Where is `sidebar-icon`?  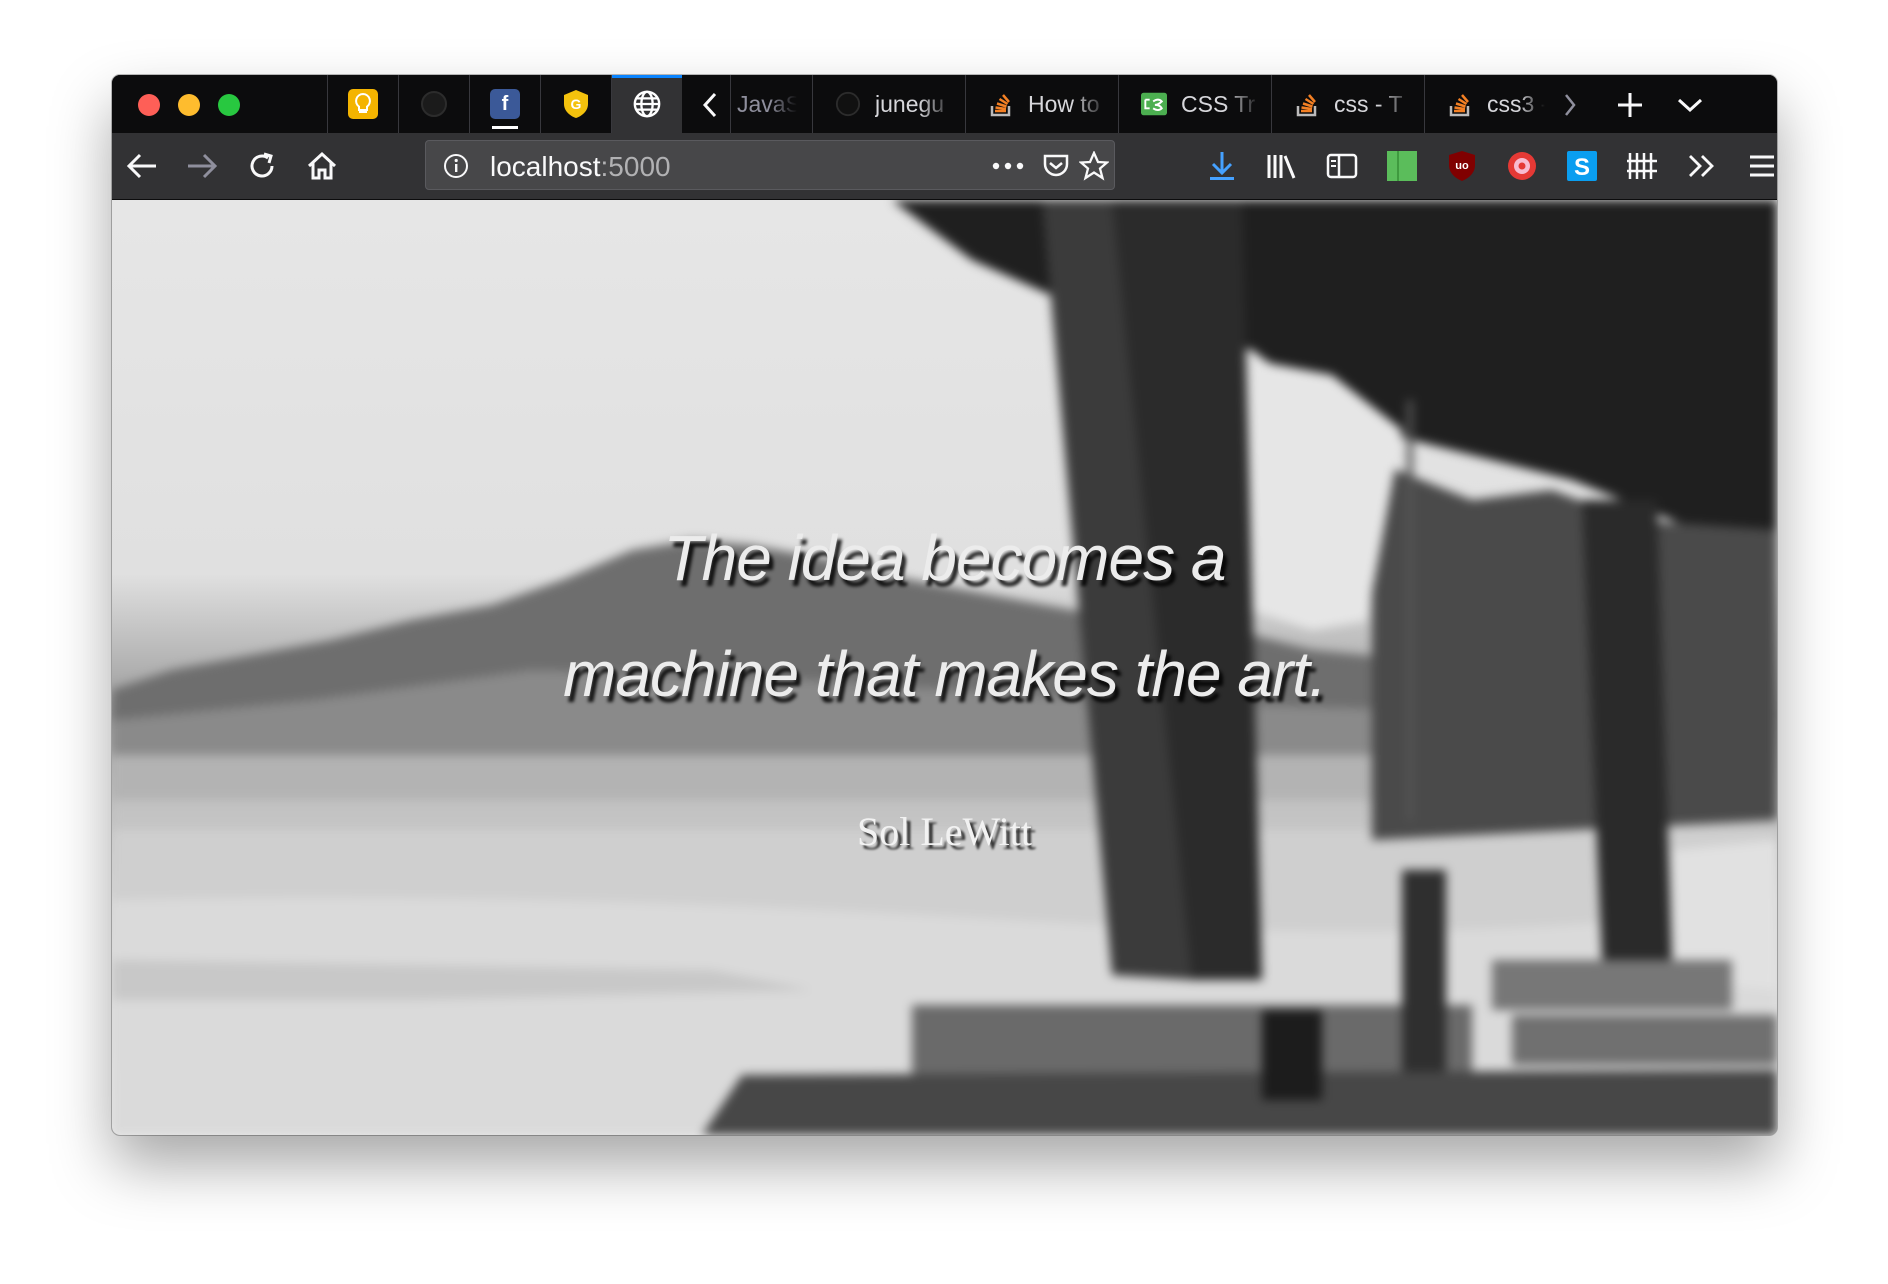
sidebar-icon is located at coordinates (1342, 166).